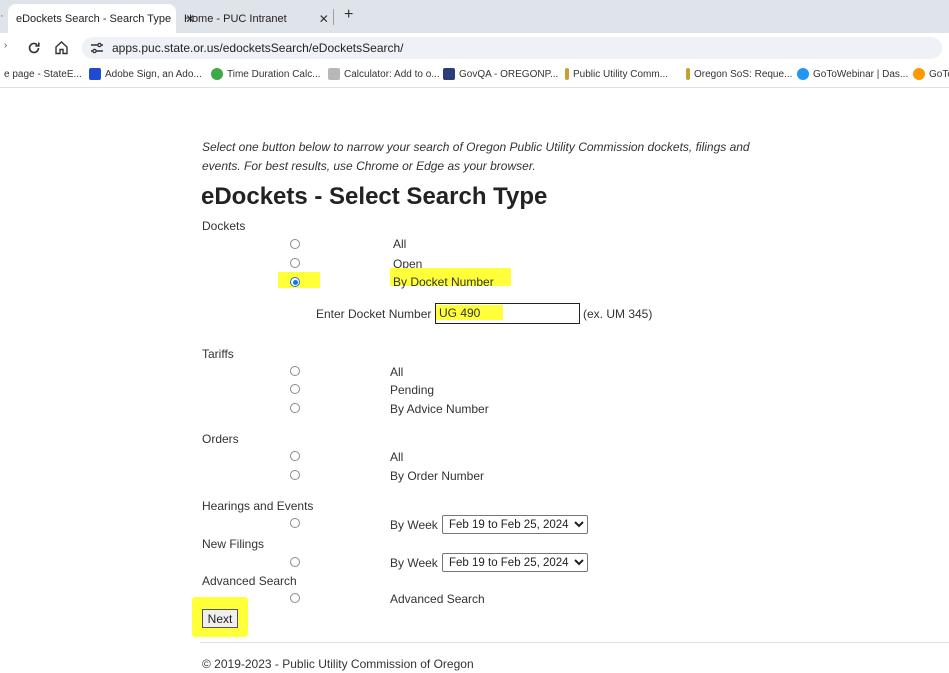  Describe the element at coordinates (95, 74) in the screenshot. I see `adobe-sign-icon` at that location.